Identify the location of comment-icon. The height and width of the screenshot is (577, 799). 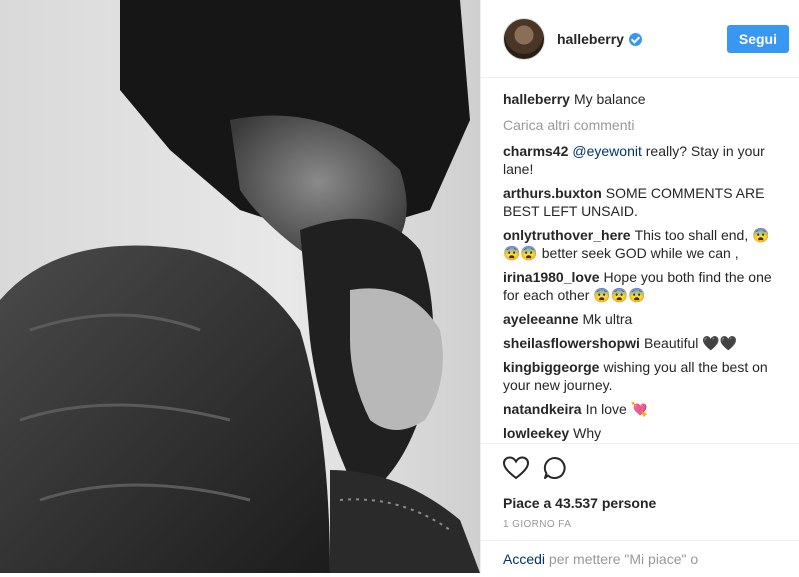
(555, 470).